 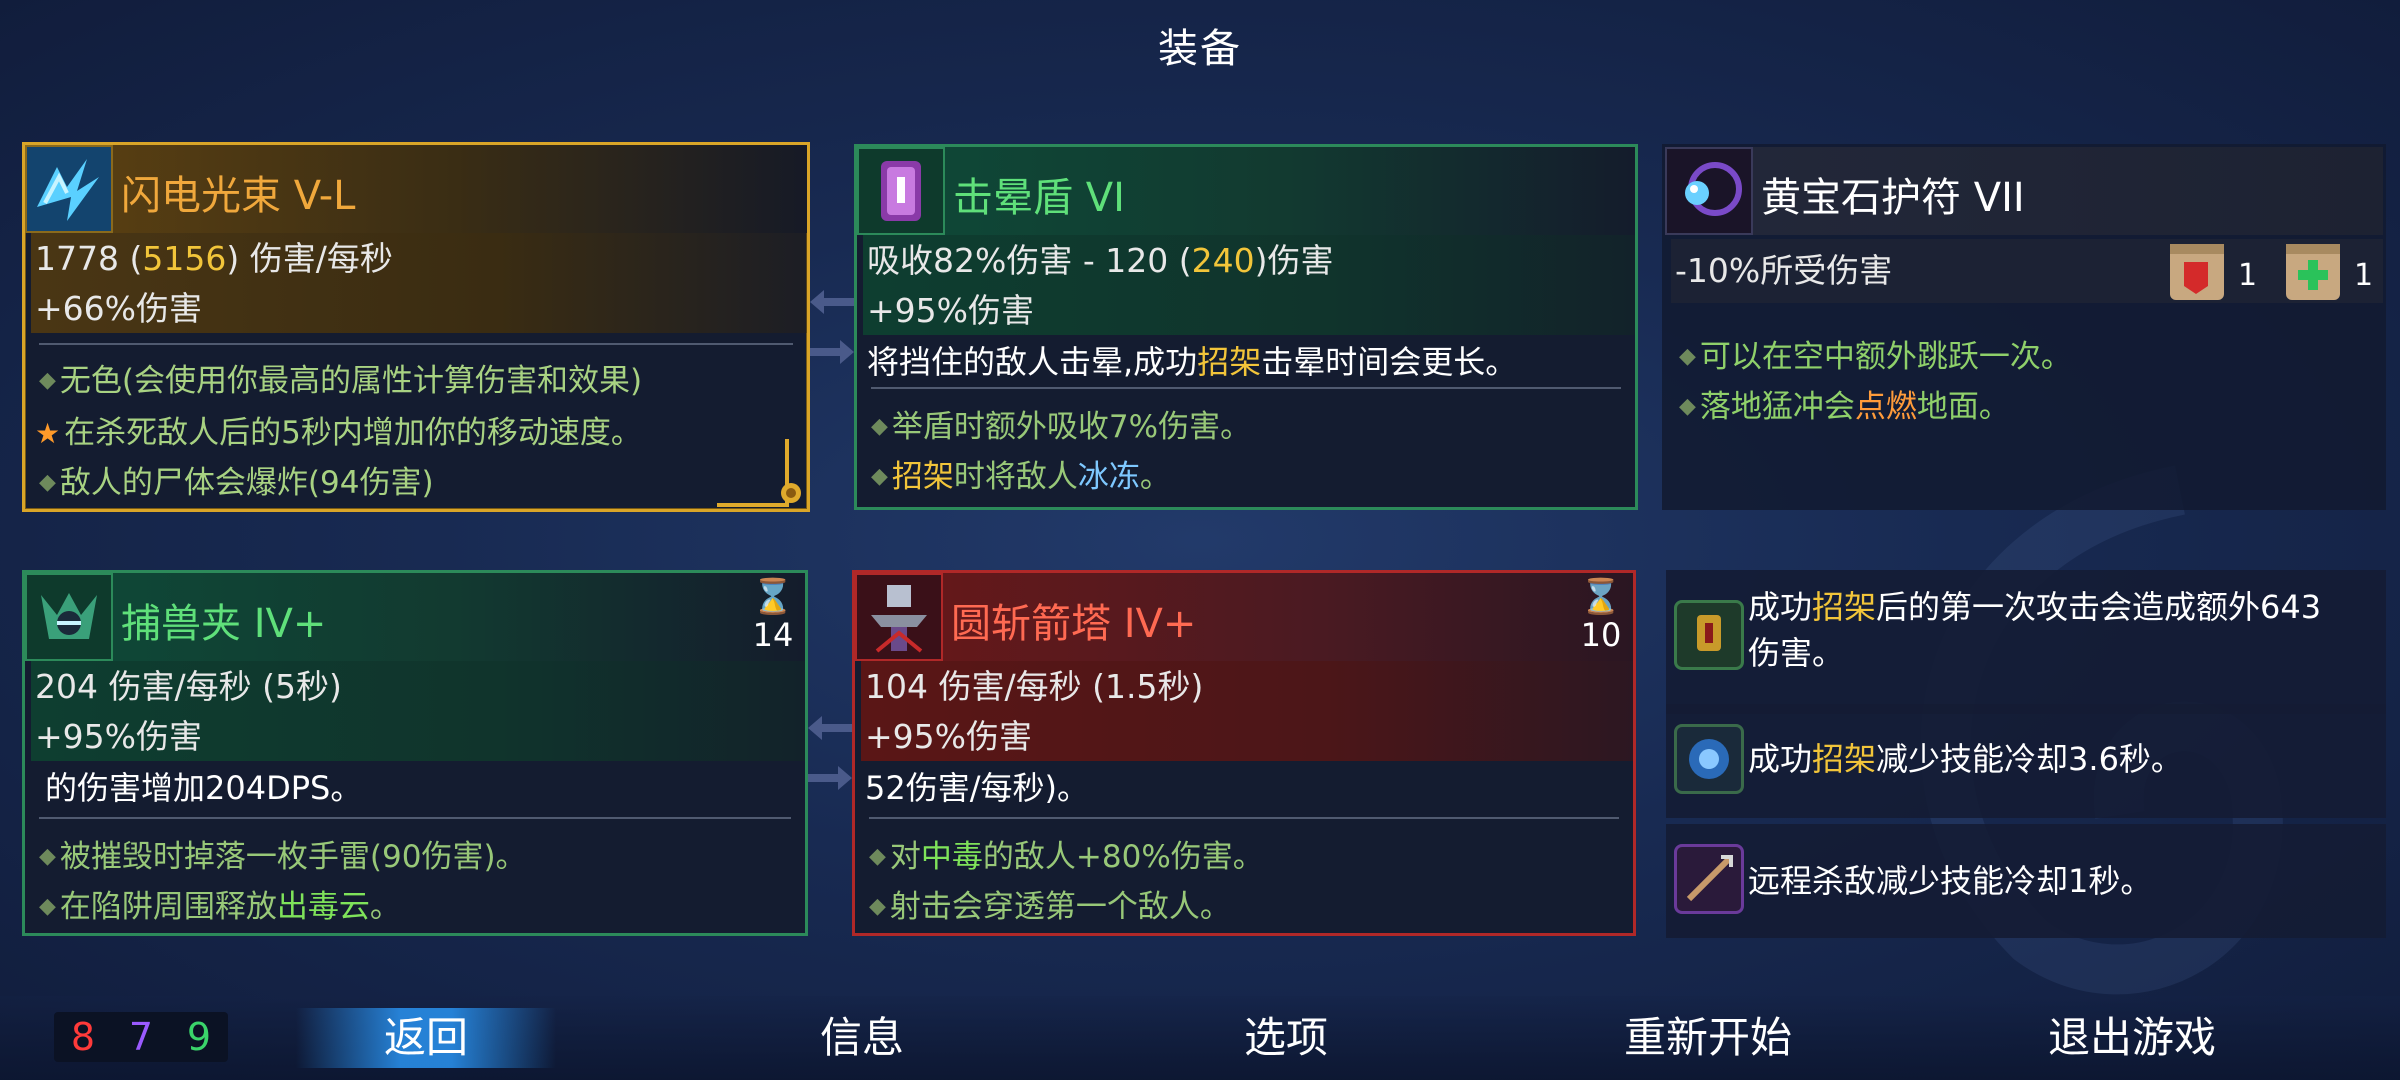 What do you see at coordinates (2027, 271) in the screenshot?
I see `item-defense: -10%所受伤害` at bounding box center [2027, 271].